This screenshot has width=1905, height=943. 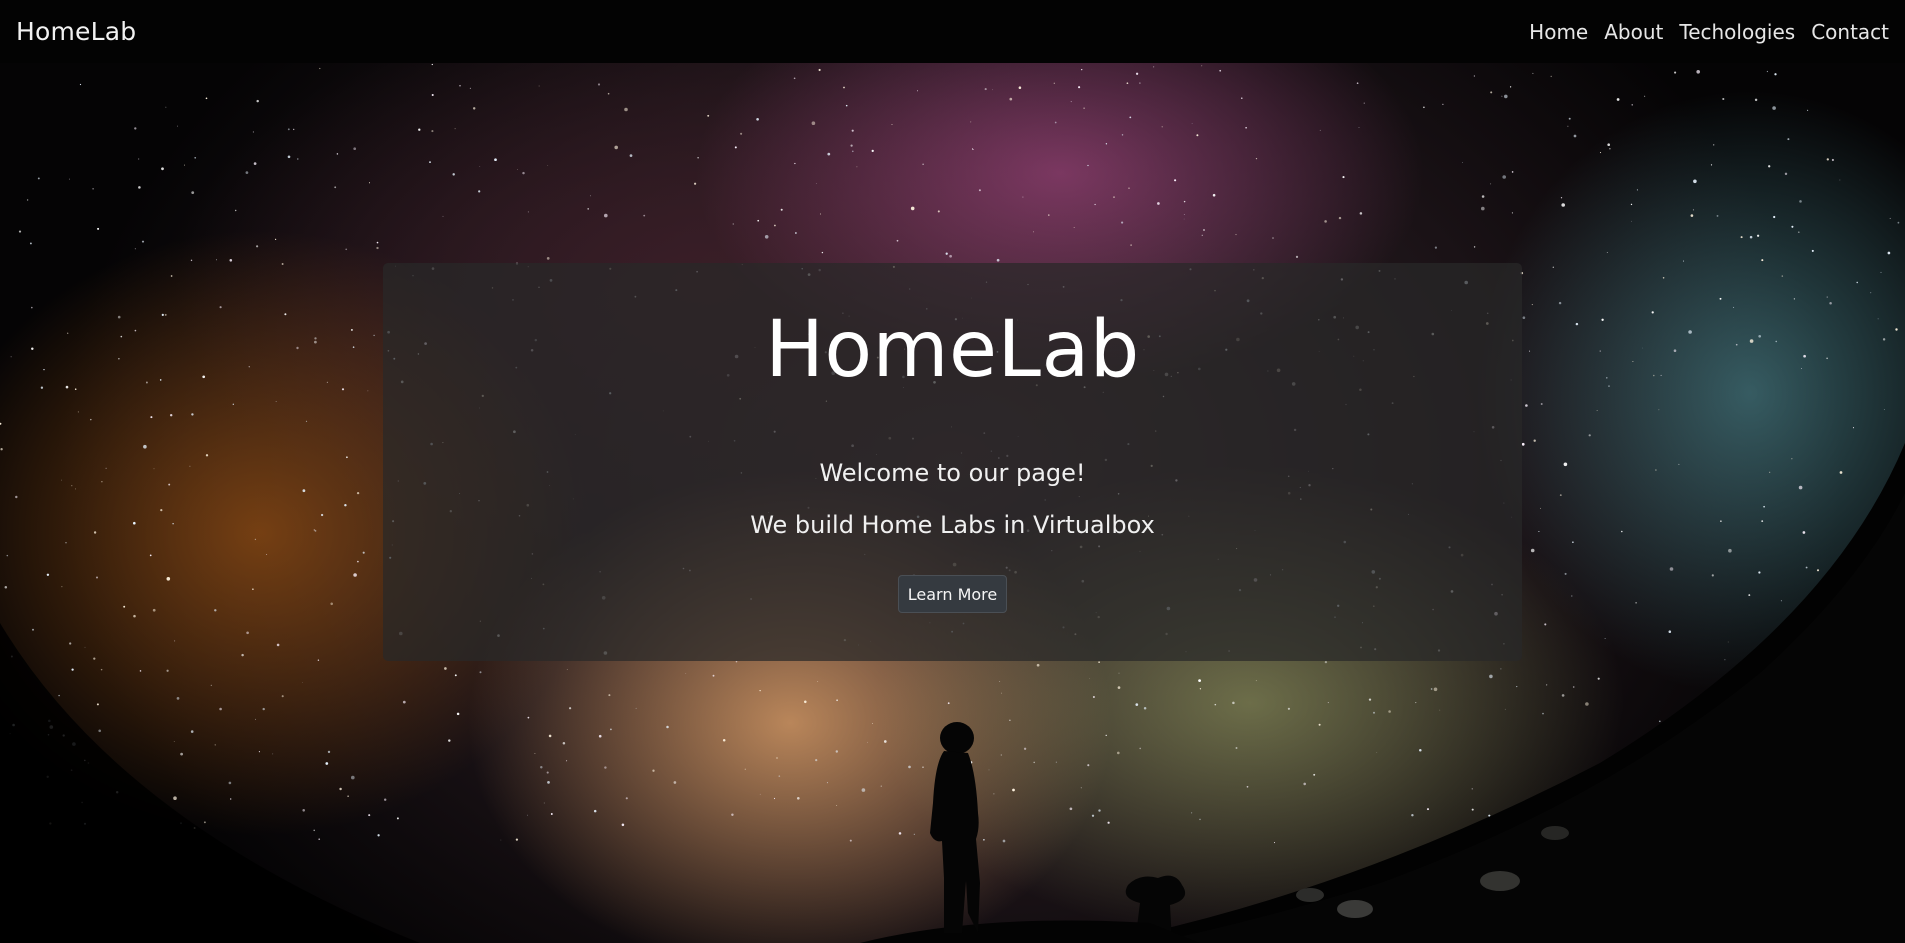 I want to click on nav-link-contact: Contact, so click(x=1850, y=32).